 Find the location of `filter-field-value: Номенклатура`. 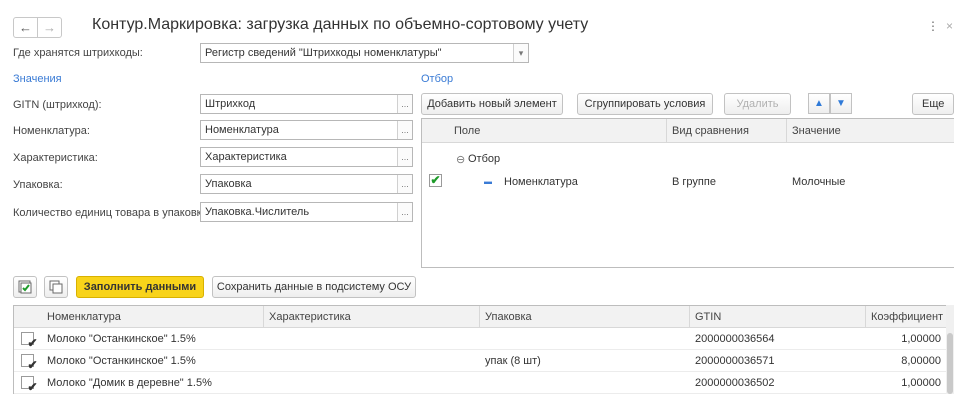

filter-field-value: Номенклатура is located at coordinates (541, 182).